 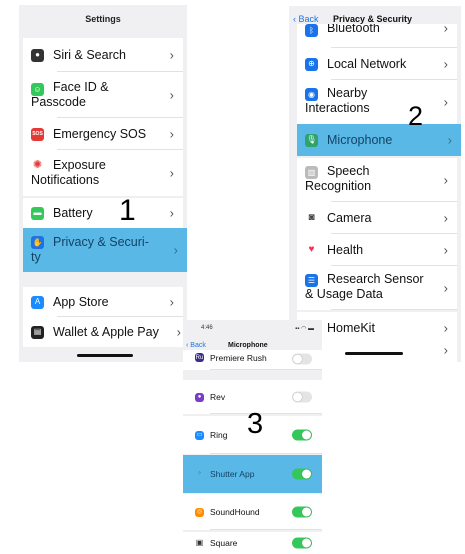 What do you see at coordinates (377, 102) in the screenshot?
I see `privacy-item-nearby: ◉ Nearby Interactions ›` at bounding box center [377, 102].